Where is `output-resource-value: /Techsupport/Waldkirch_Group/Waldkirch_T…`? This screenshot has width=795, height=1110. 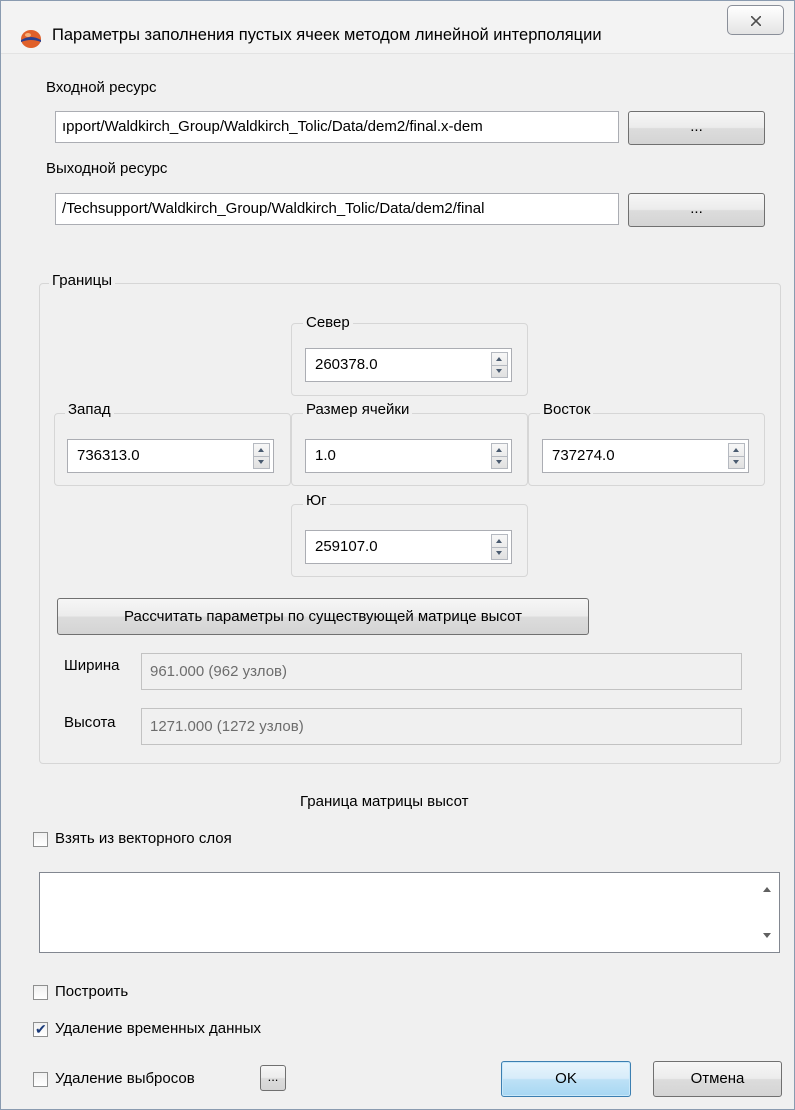 output-resource-value: /Techsupport/Waldkirch_Group/Waldkirch_T… is located at coordinates (273, 208).